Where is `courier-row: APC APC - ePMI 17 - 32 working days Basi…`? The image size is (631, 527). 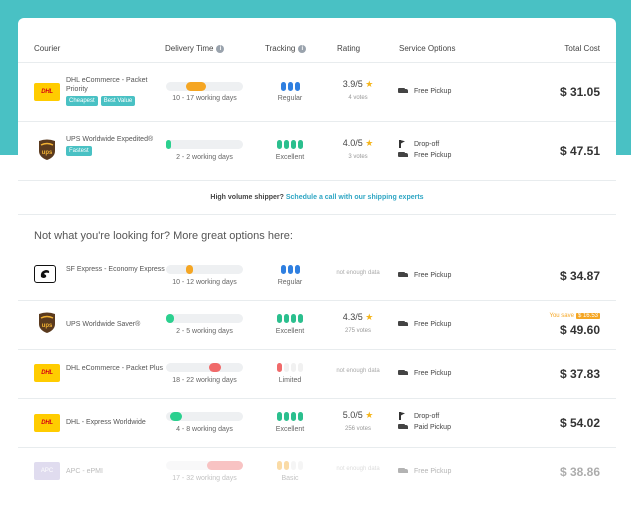 courier-row: APC APC - ePMI 17 - 32 working days Basi… is located at coordinates (317, 472).